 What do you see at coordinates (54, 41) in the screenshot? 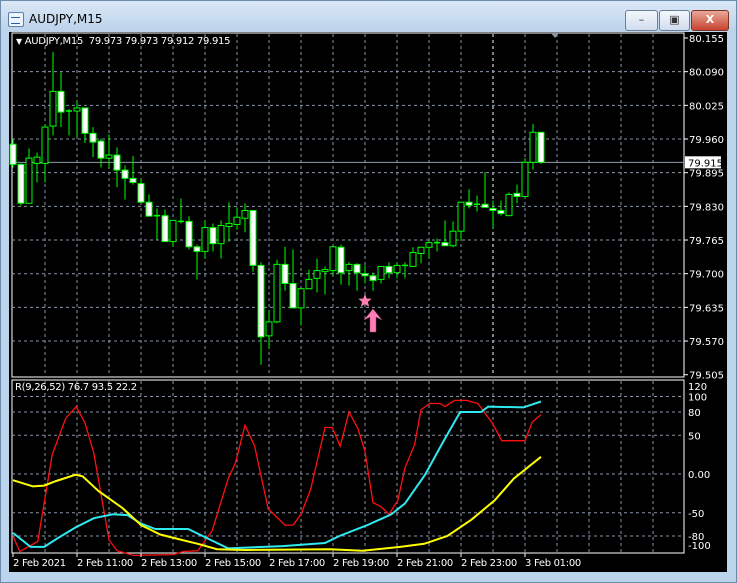
I see `symbol-label: AUDJPY,M15` at bounding box center [54, 41].